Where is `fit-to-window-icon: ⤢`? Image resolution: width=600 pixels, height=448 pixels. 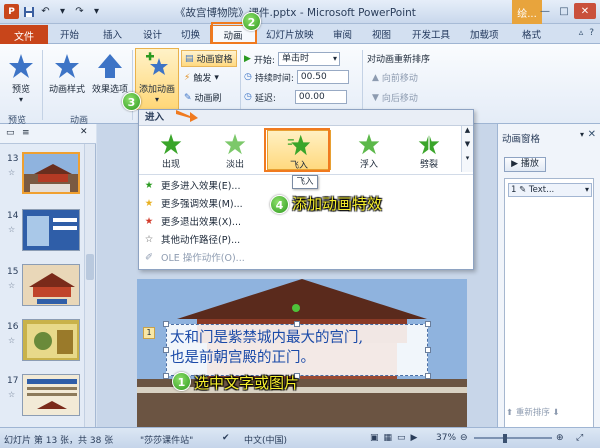 fit-to-window-icon: ⤢ is located at coordinates (579, 438).